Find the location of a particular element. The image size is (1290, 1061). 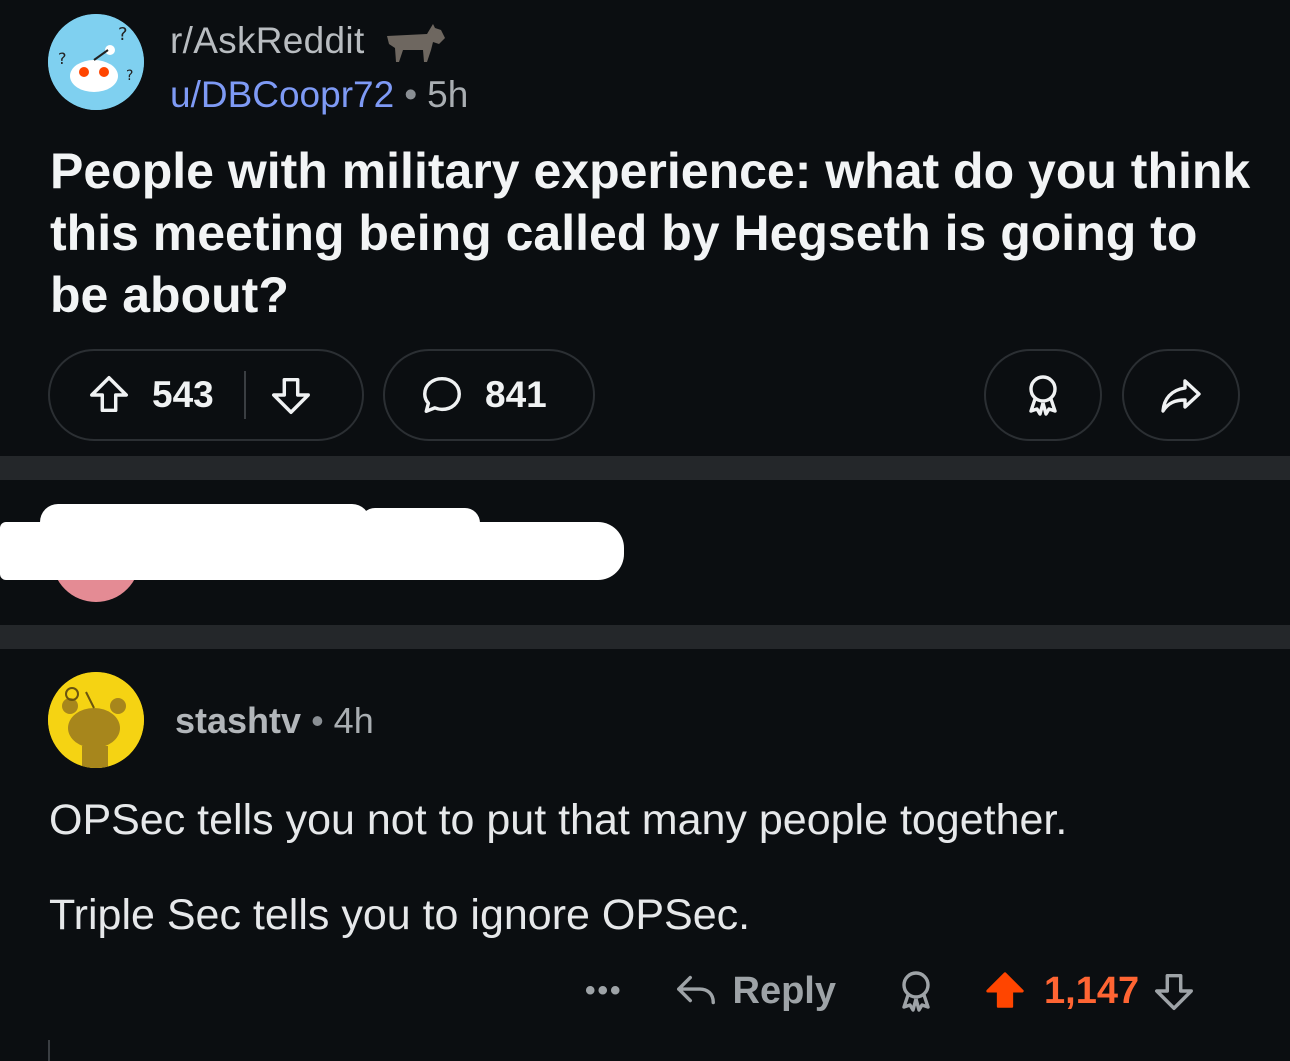

commenter-avatar is located at coordinates (96, 720).